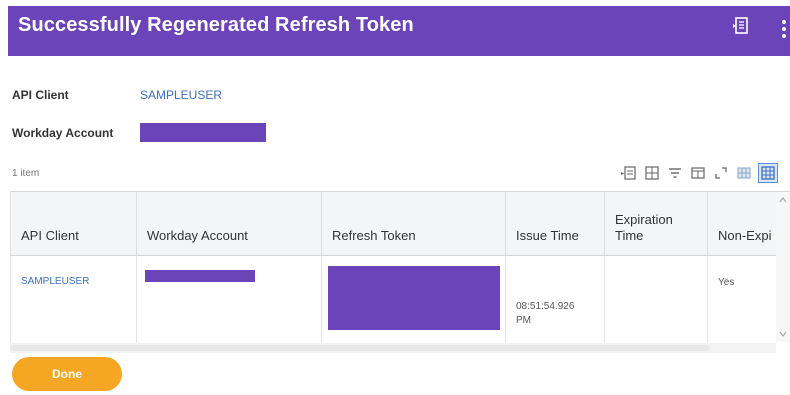  I want to click on non-expiring-value: Yes, so click(726, 282).